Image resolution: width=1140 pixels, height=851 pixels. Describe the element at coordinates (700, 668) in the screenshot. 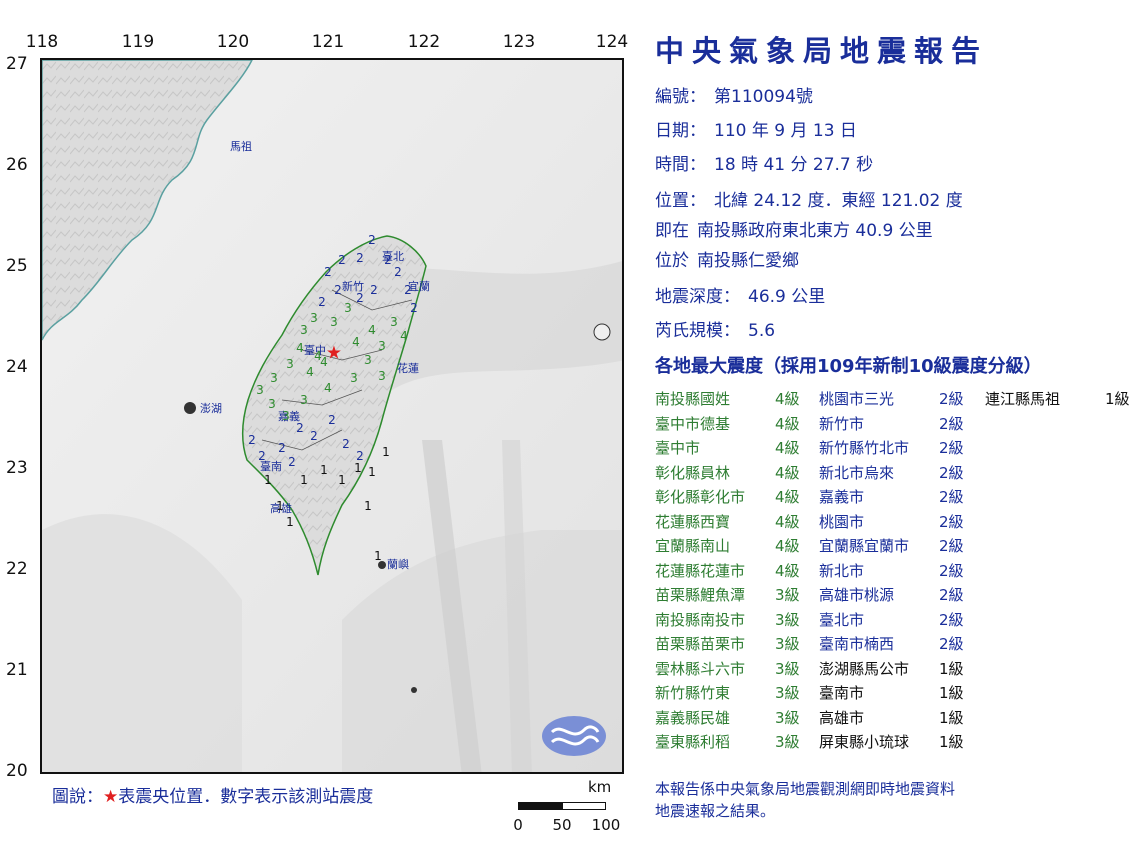

I see `station-name: 雲林縣斗六市` at that location.